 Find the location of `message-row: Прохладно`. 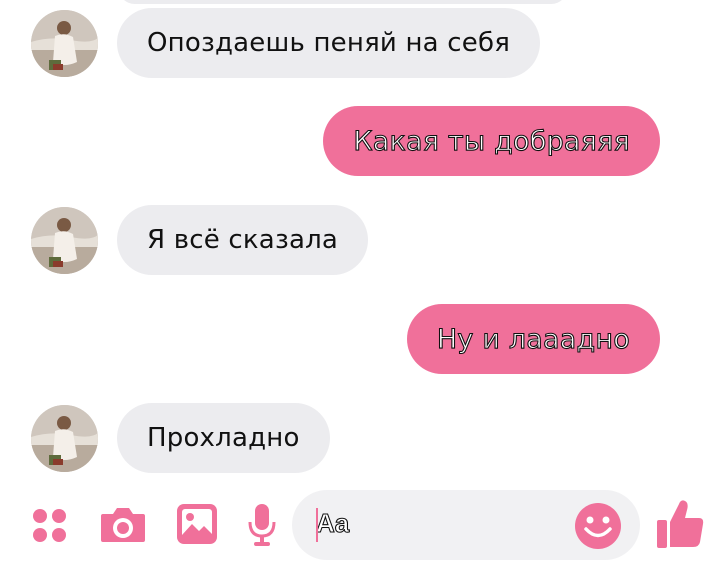

message-row: Прохладно is located at coordinates (360, 438).